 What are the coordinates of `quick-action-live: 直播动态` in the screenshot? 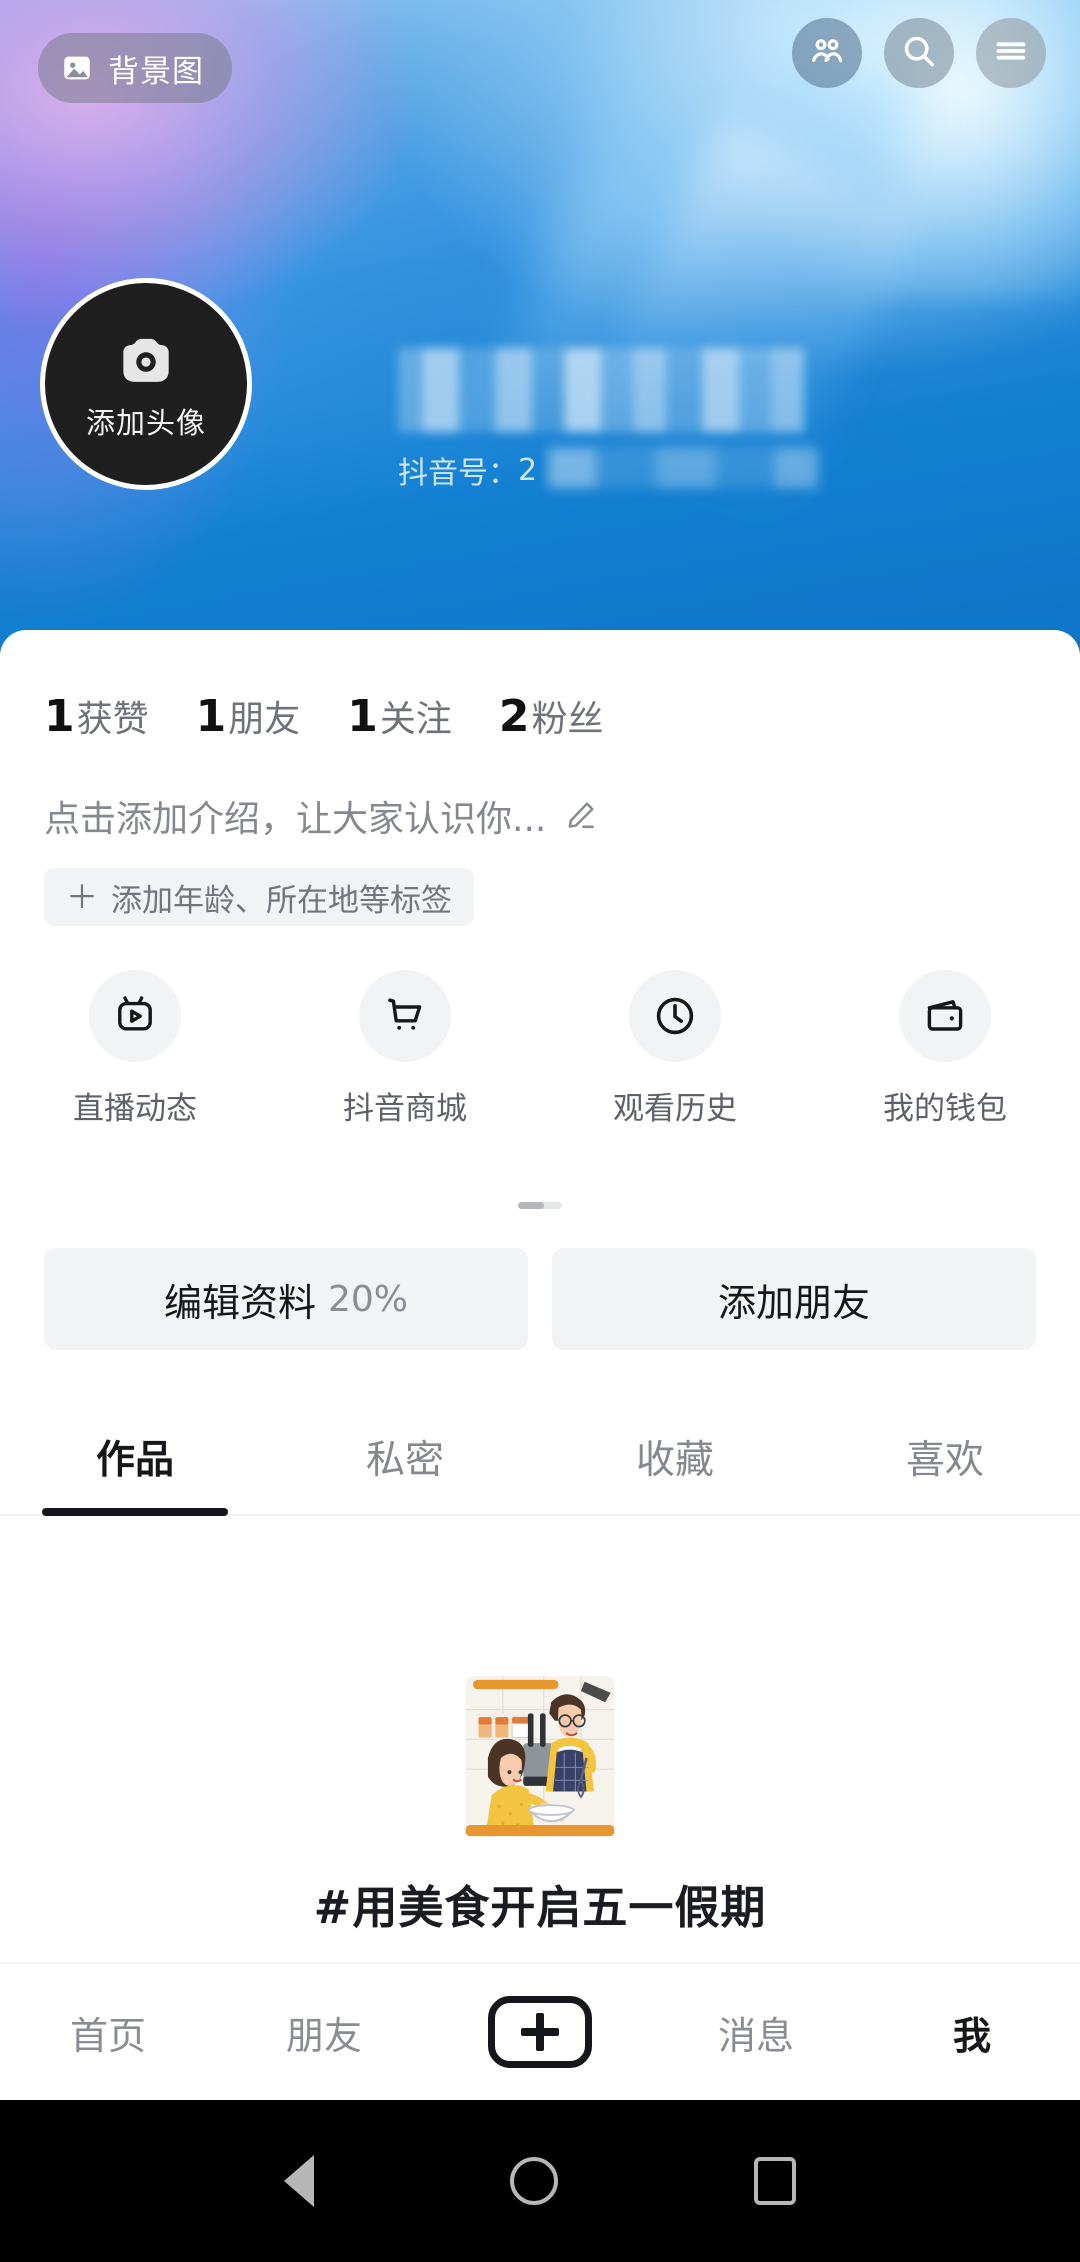 It's located at (135, 1049).